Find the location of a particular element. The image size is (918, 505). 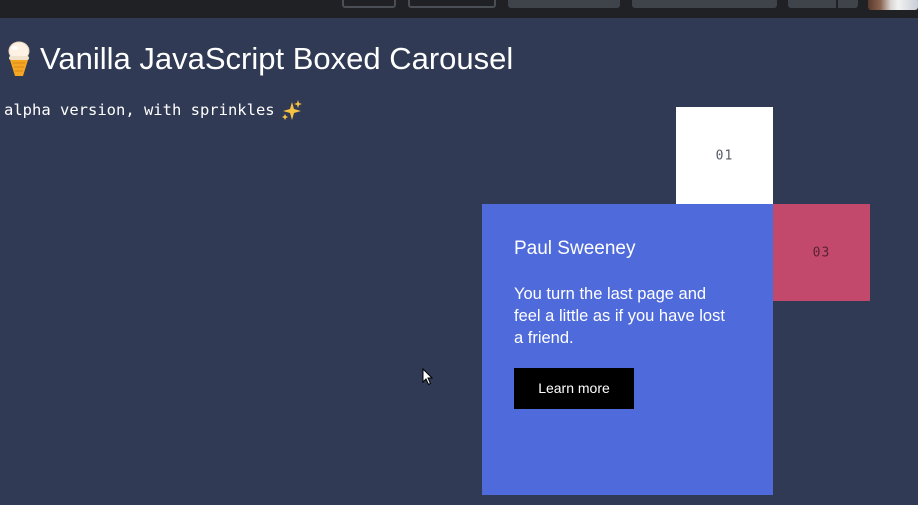

subtitle-text: alpha version, with sprinkles is located at coordinates (139, 110).